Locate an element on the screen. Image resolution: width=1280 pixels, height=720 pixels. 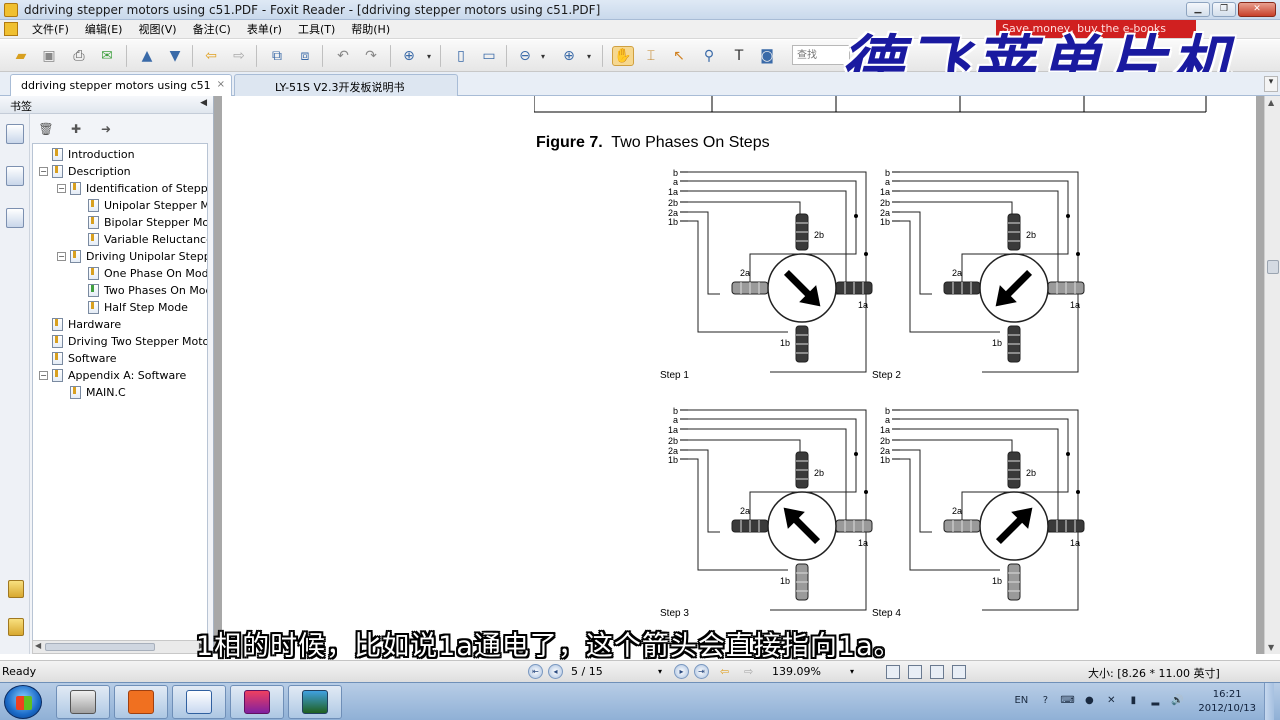
tray-app-icon: ● is located at coordinates (1089, 702).